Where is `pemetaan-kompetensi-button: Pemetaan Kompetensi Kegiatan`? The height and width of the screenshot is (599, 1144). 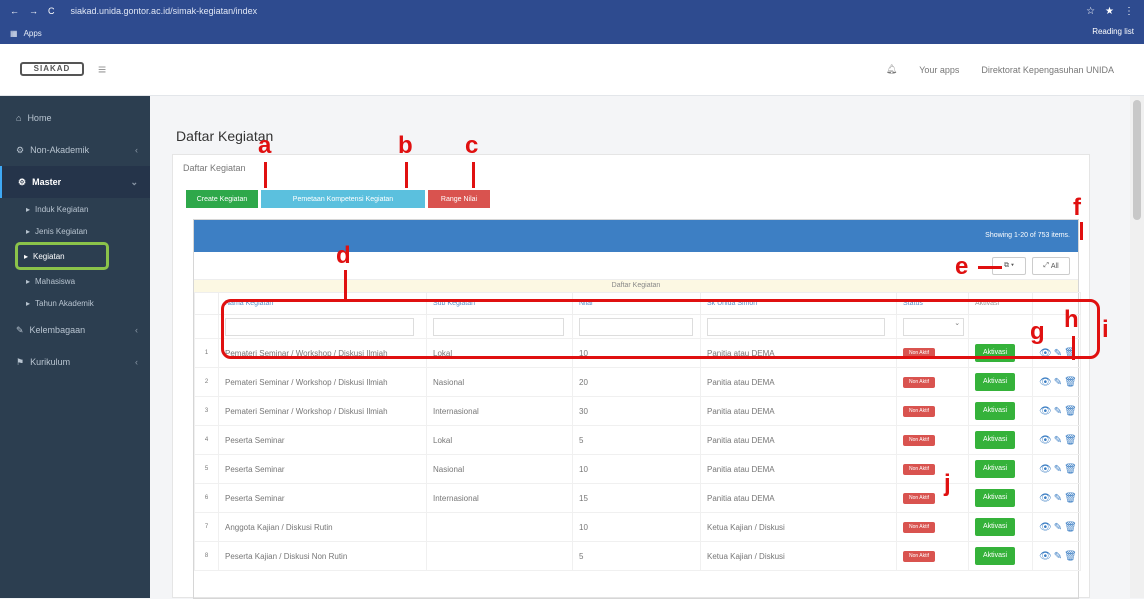 pemetaan-kompetensi-button: Pemetaan Kompetensi Kegiatan is located at coordinates (343, 199).